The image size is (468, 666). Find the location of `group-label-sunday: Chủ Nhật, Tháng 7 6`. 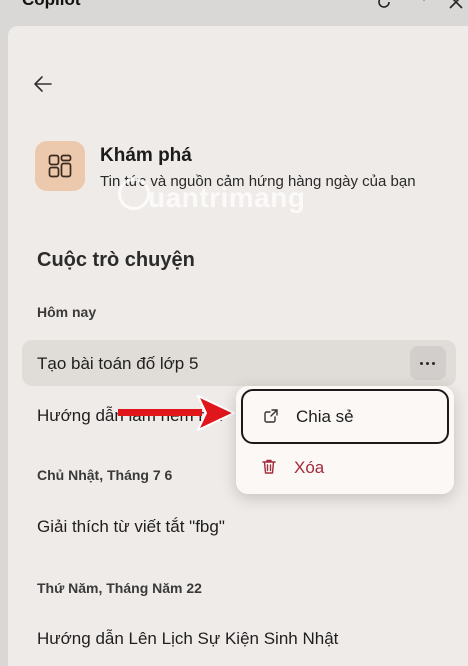

group-label-sunday: Chủ Nhật, Tháng 7 6 is located at coordinates (104, 475).